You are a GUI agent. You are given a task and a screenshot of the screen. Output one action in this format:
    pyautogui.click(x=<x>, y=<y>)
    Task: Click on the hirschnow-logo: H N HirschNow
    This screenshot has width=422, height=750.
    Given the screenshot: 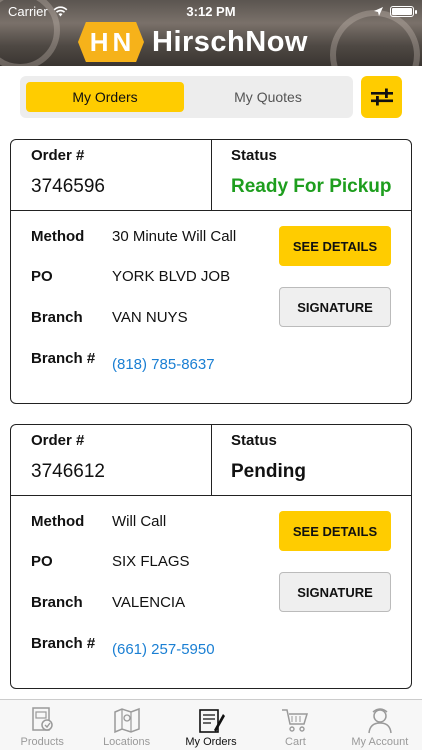 What is the action you would take?
    pyautogui.click(x=193, y=42)
    